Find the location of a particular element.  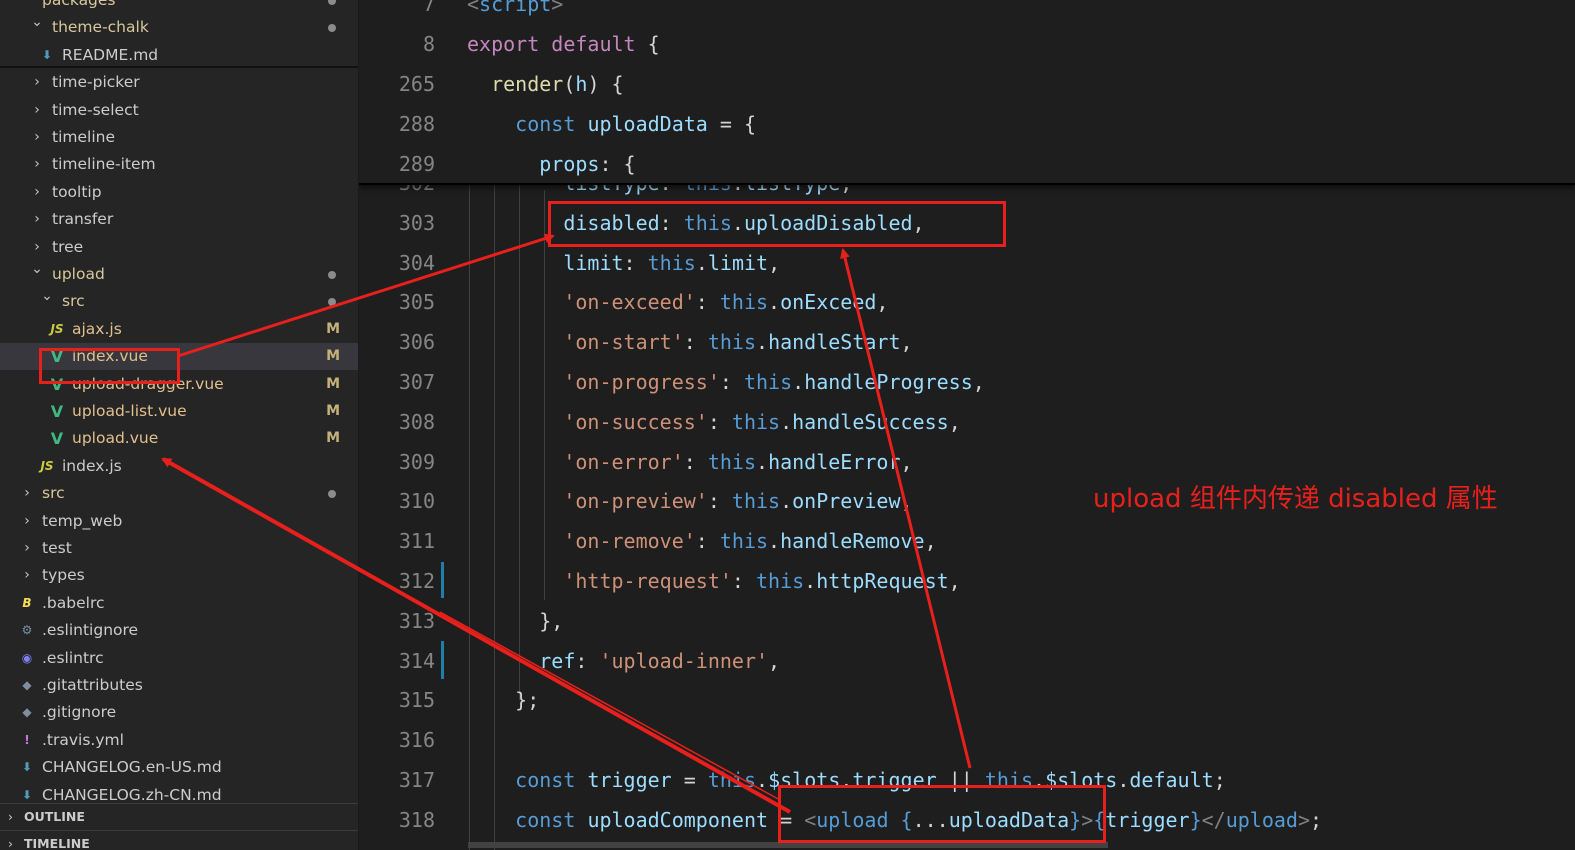

tree-item-label: CHANGELOG.en-US.md is located at coordinates (132, 767).